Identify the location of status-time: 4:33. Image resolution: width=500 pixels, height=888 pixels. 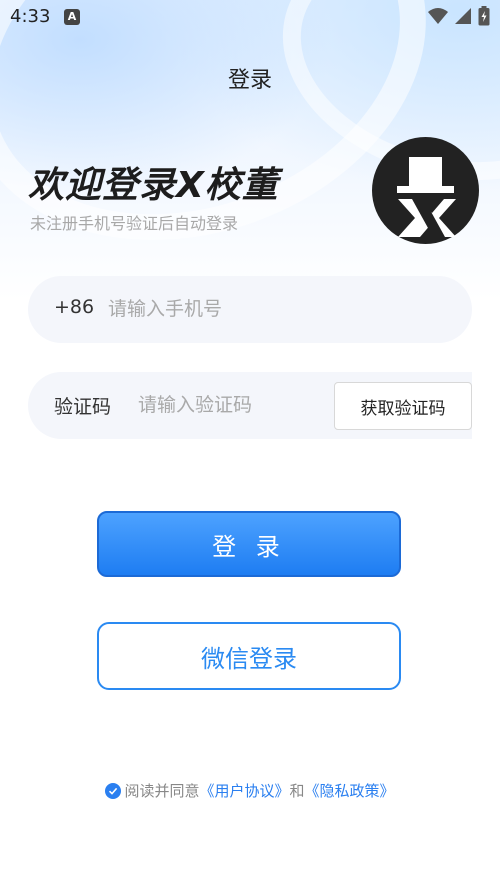
(30, 16).